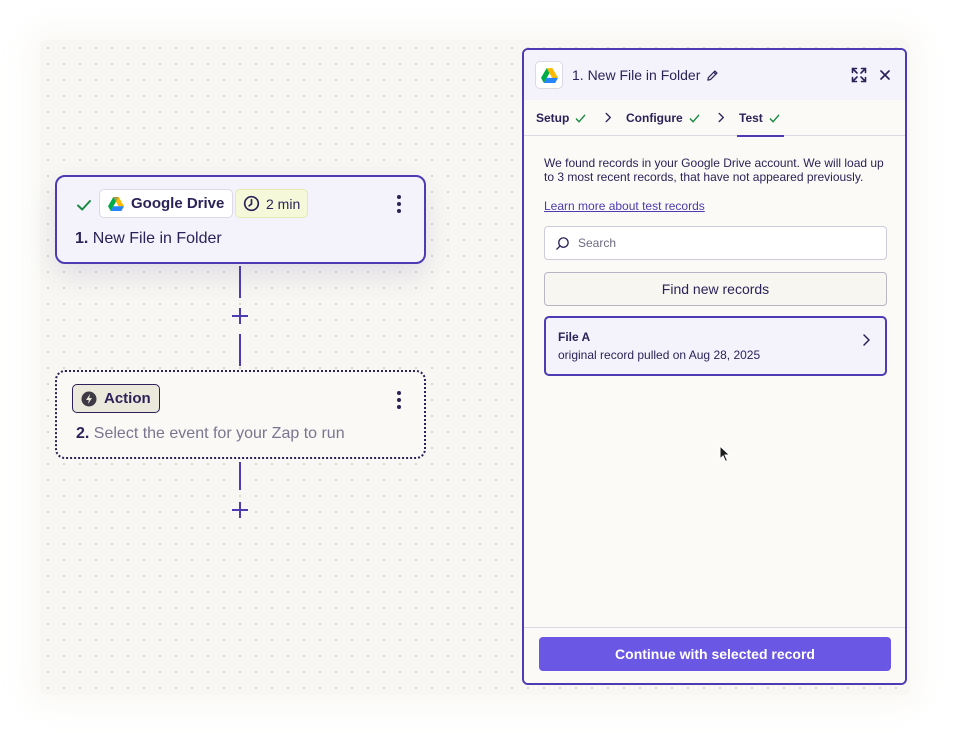 This screenshot has height=733, width=953. What do you see at coordinates (859, 75) in the screenshot?
I see `expand-icon` at bounding box center [859, 75].